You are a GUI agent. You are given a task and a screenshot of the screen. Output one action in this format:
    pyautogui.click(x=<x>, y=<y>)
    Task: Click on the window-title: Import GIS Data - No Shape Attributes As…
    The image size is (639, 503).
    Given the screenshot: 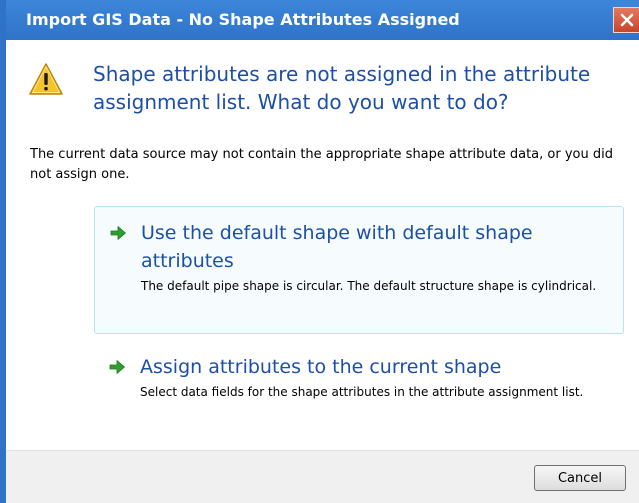 What is the action you would take?
    pyautogui.click(x=243, y=19)
    